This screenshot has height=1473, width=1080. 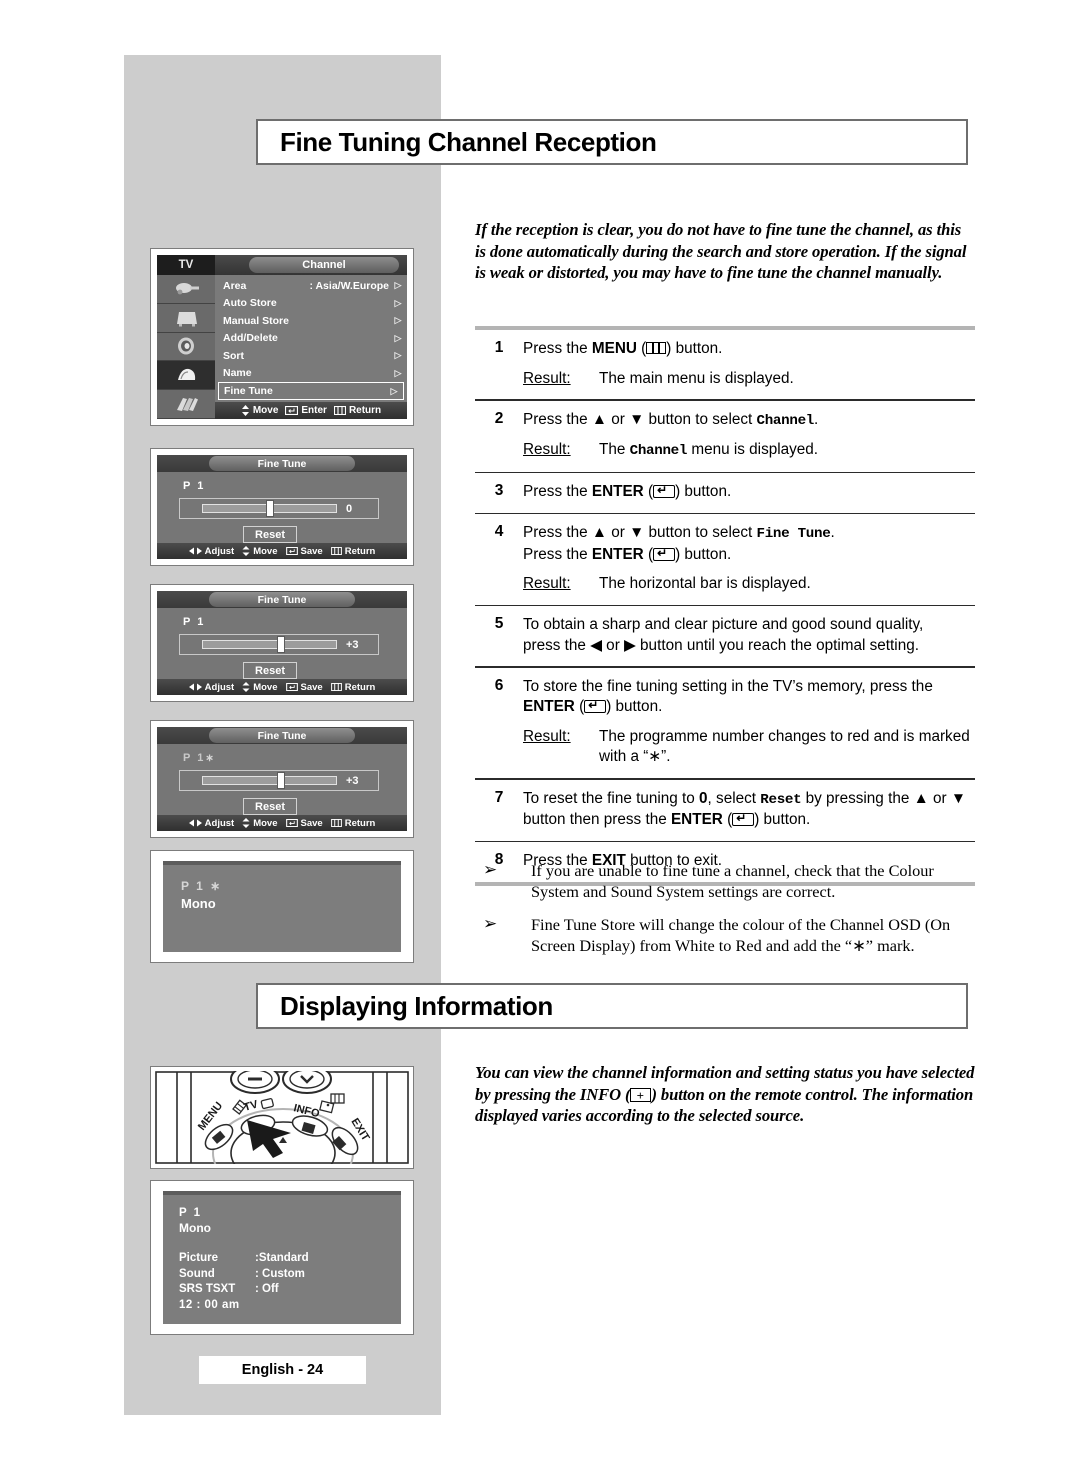 I want to click on osd-menu-item-add-delete: Add/Delete ▷, so click(x=311, y=339).